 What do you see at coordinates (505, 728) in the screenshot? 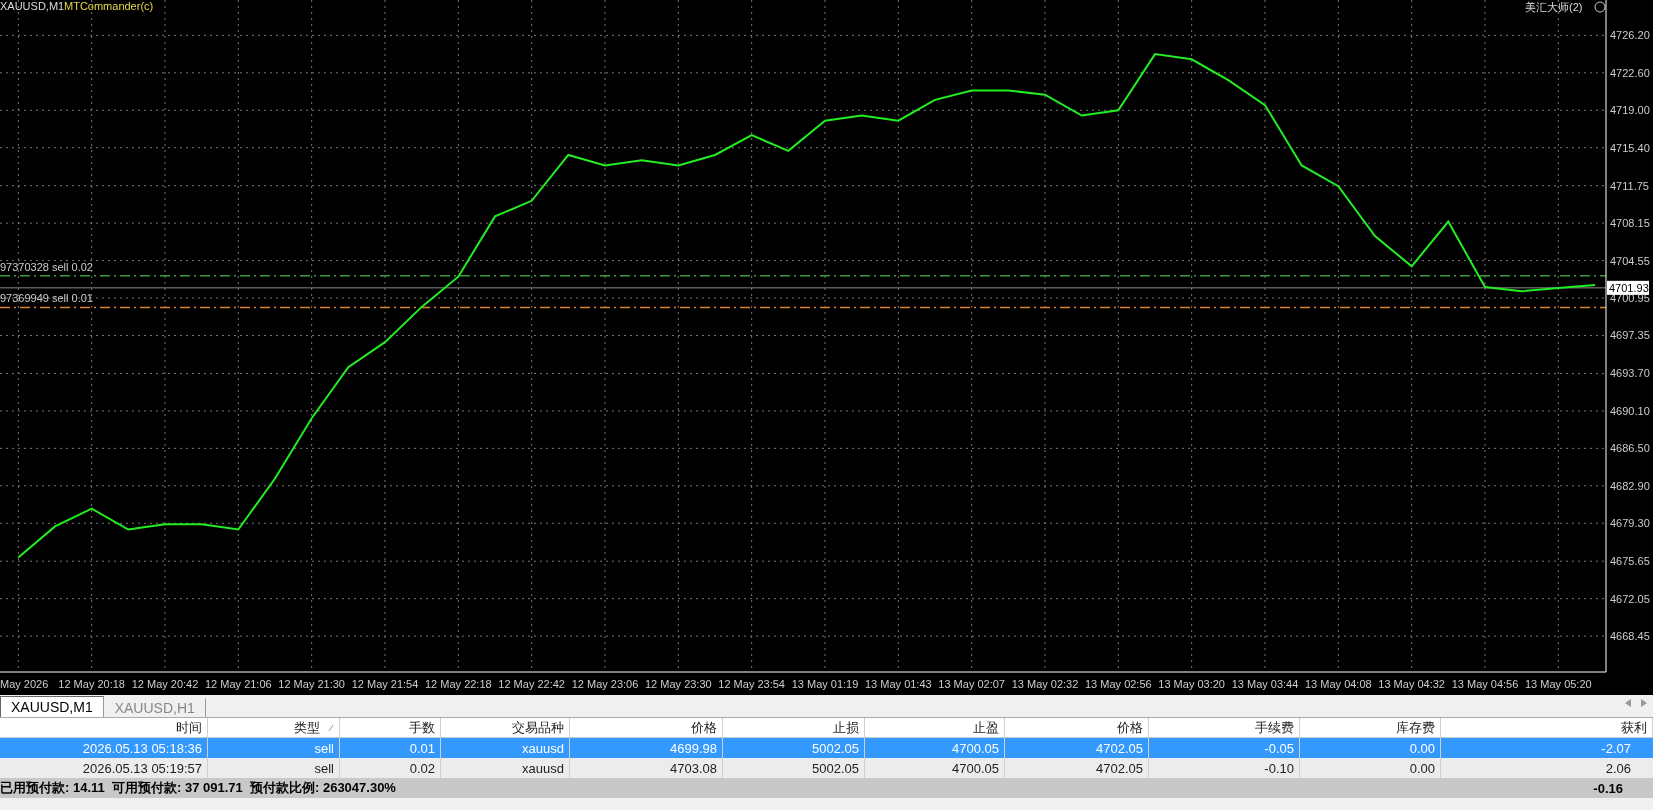
I see `column-header: 交易品种` at bounding box center [505, 728].